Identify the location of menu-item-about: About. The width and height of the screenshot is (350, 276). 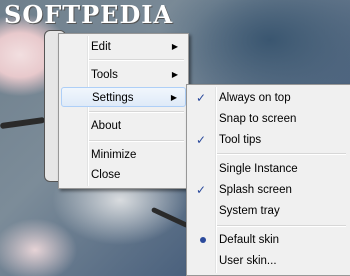
(123, 126).